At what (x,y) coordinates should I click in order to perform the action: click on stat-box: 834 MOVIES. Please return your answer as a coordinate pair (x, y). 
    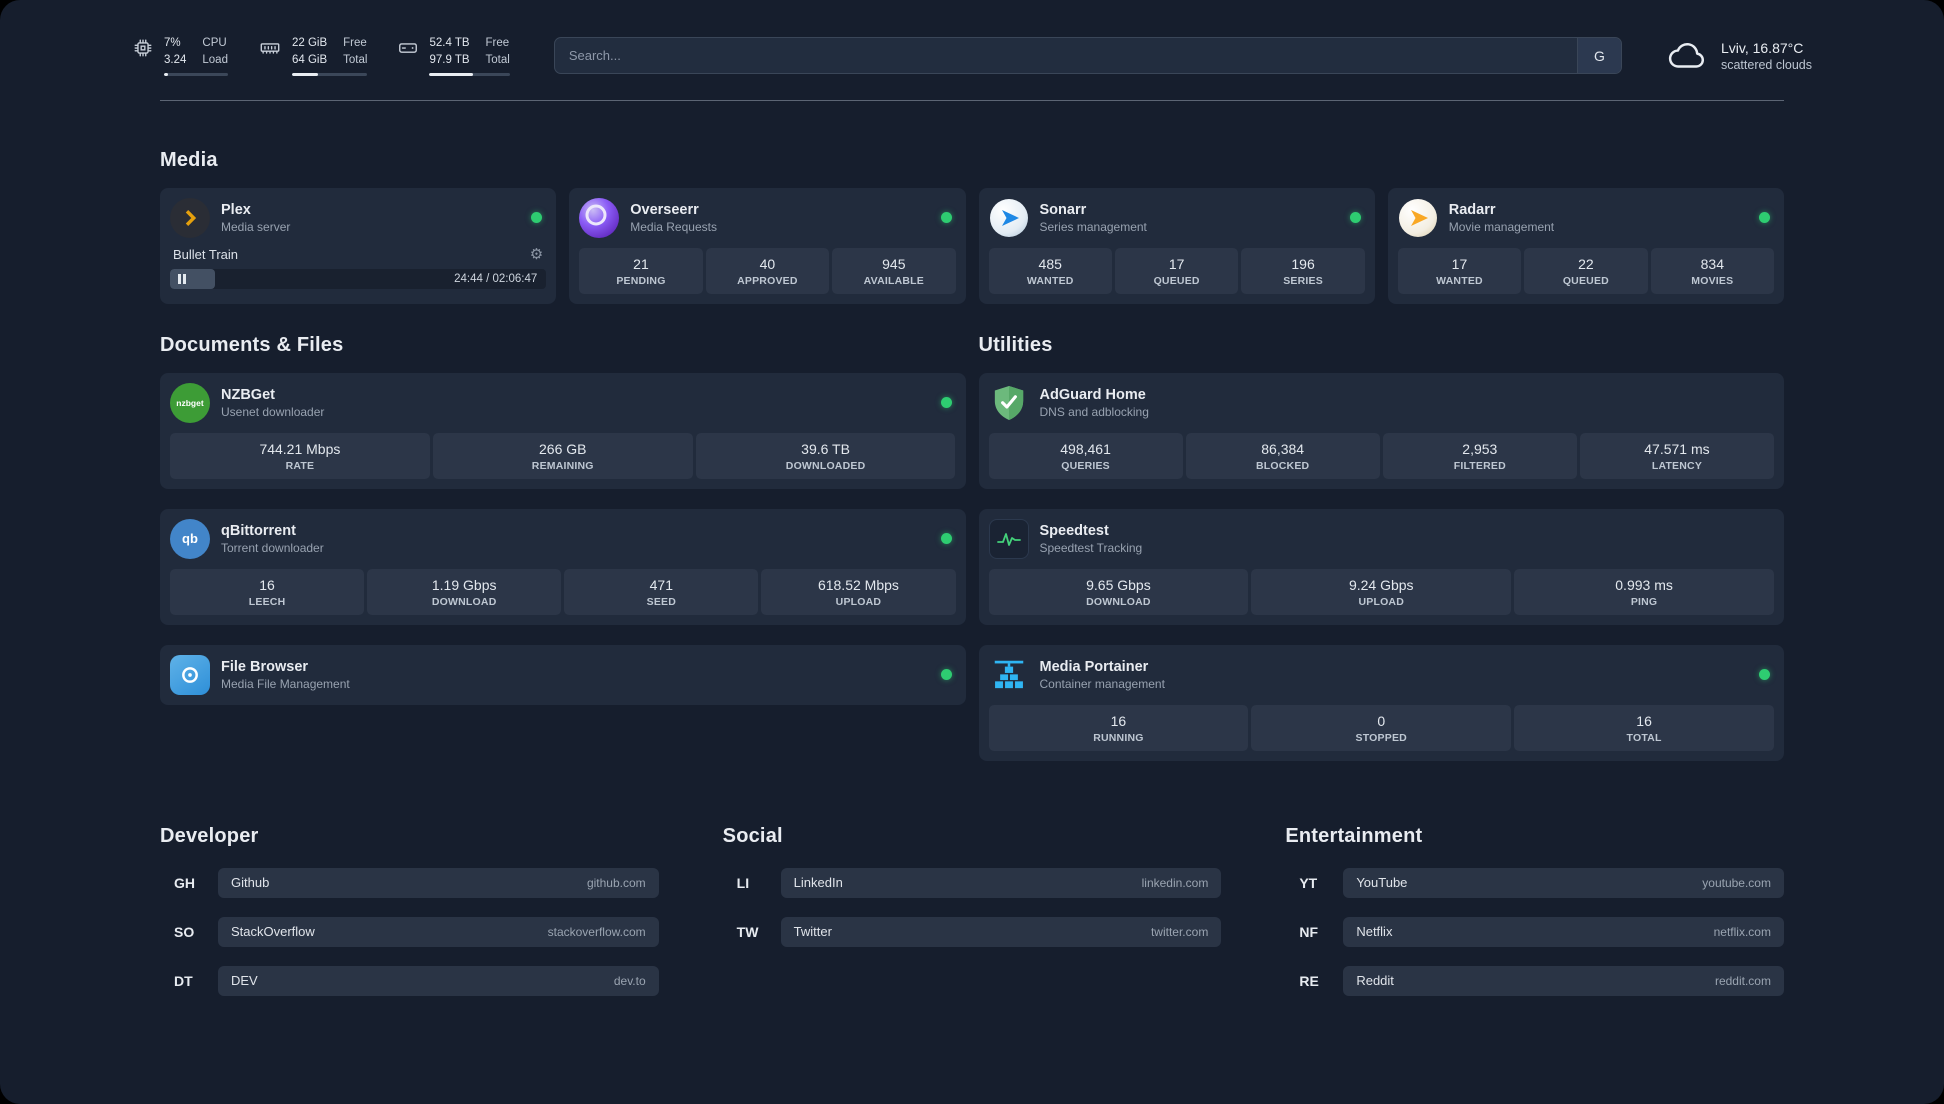
    Looking at the image, I should click on (1712, 270).